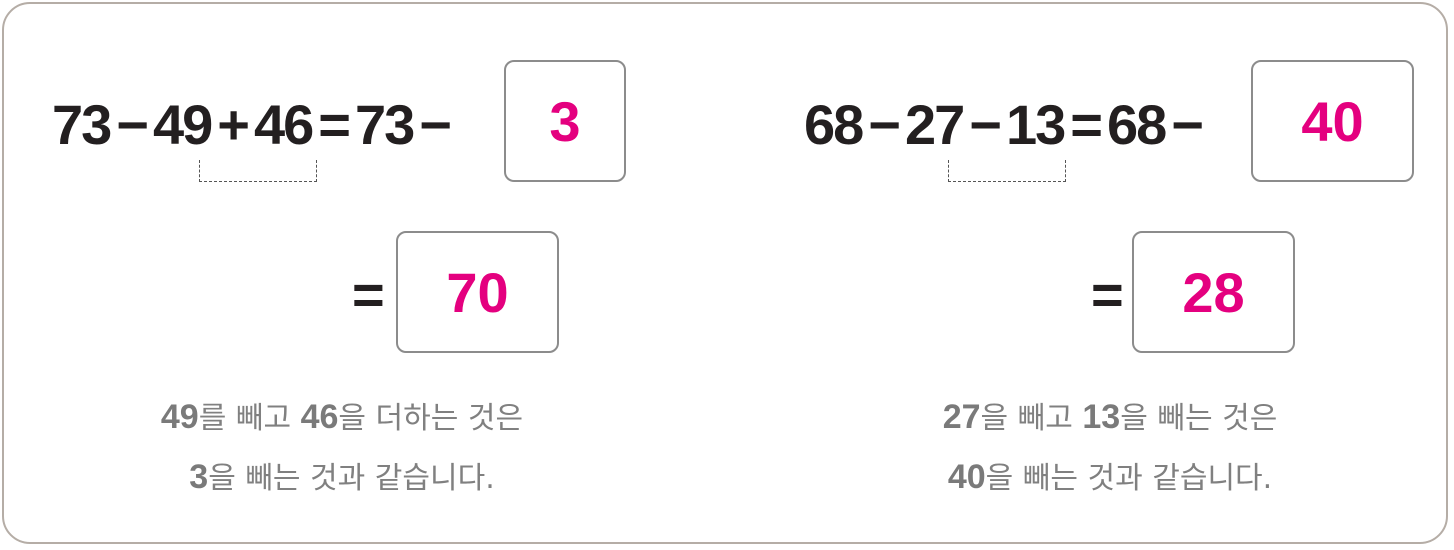 The width and height of the screenshot is (1454, 550). What do you see at coordinates (284, 124) in the screenshot?
I see `operand-c: 46` at bounding box center [284, 124].